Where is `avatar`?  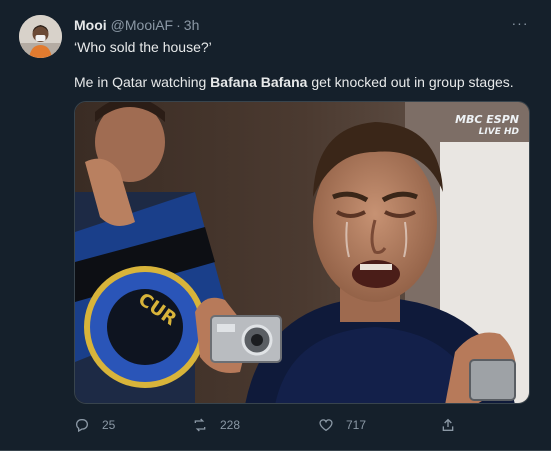 avatar is located at coordinates (40, 36).